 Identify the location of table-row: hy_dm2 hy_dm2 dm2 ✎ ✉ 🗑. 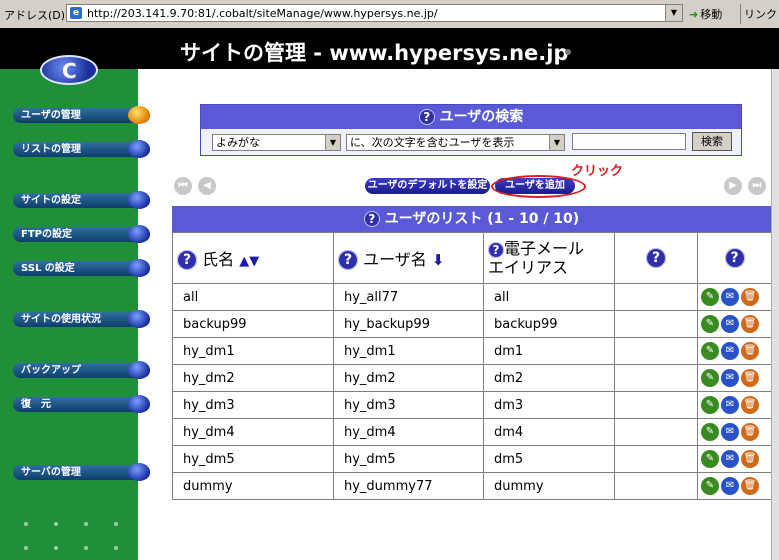
(472, 378).